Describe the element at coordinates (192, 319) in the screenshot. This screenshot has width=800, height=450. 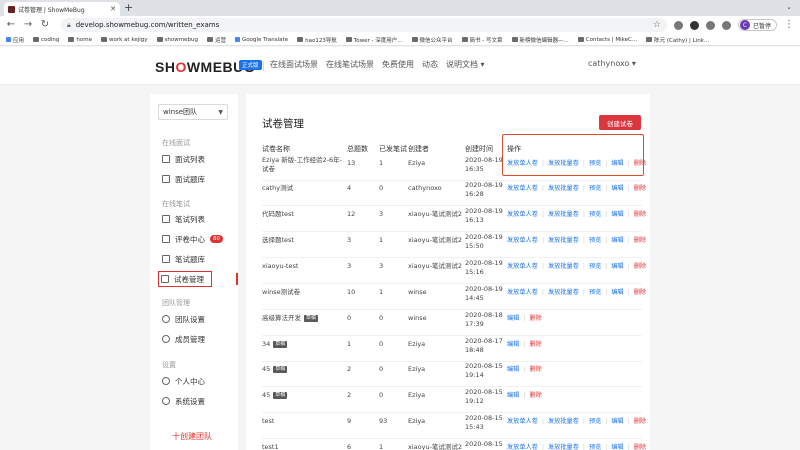
I see `sidebar-item-team-settings: 团队设置` at that location.